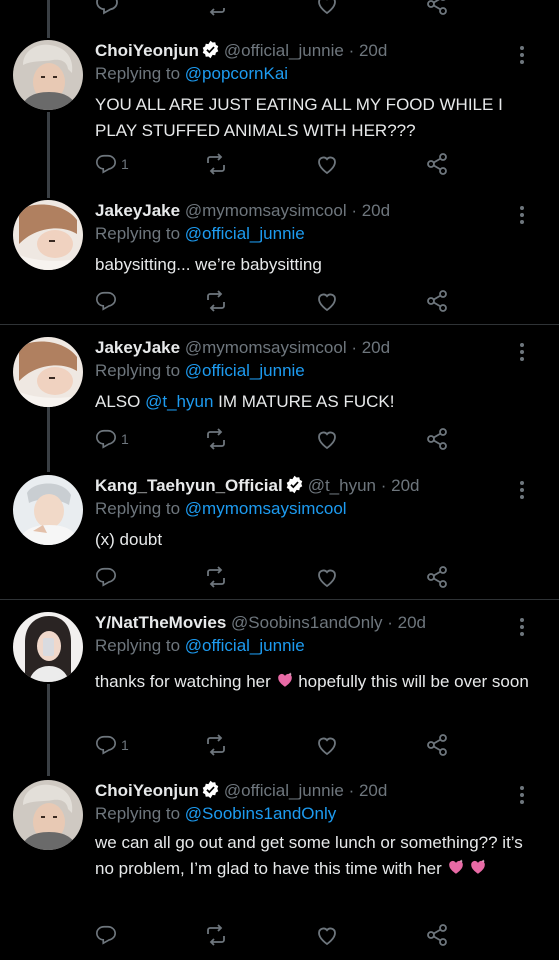 The image size is (559, 960). Describe the element at coordinates (266, 508) in the screenshot. I see `reply-mention: @mymomsaysimcool` at that location.